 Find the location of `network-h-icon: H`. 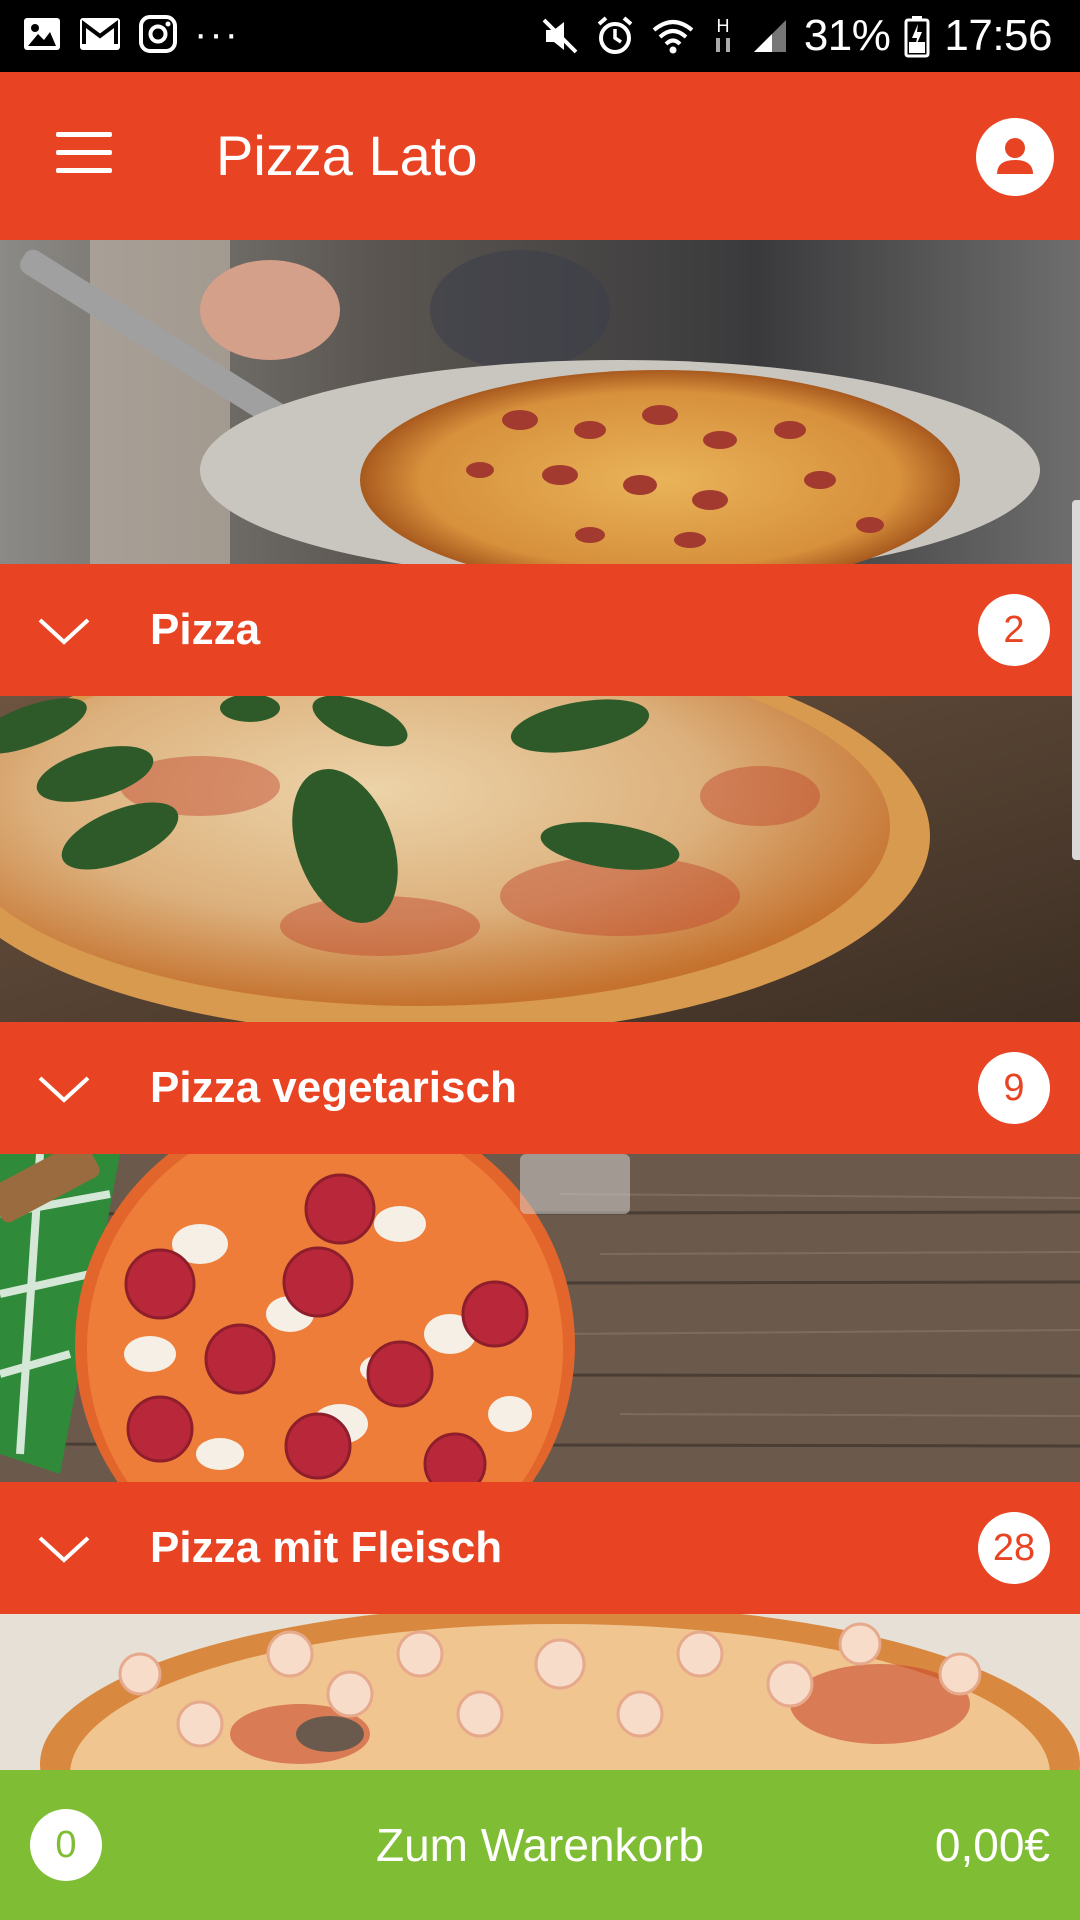

network-h-icon: H is located at coordinates (722, 34).